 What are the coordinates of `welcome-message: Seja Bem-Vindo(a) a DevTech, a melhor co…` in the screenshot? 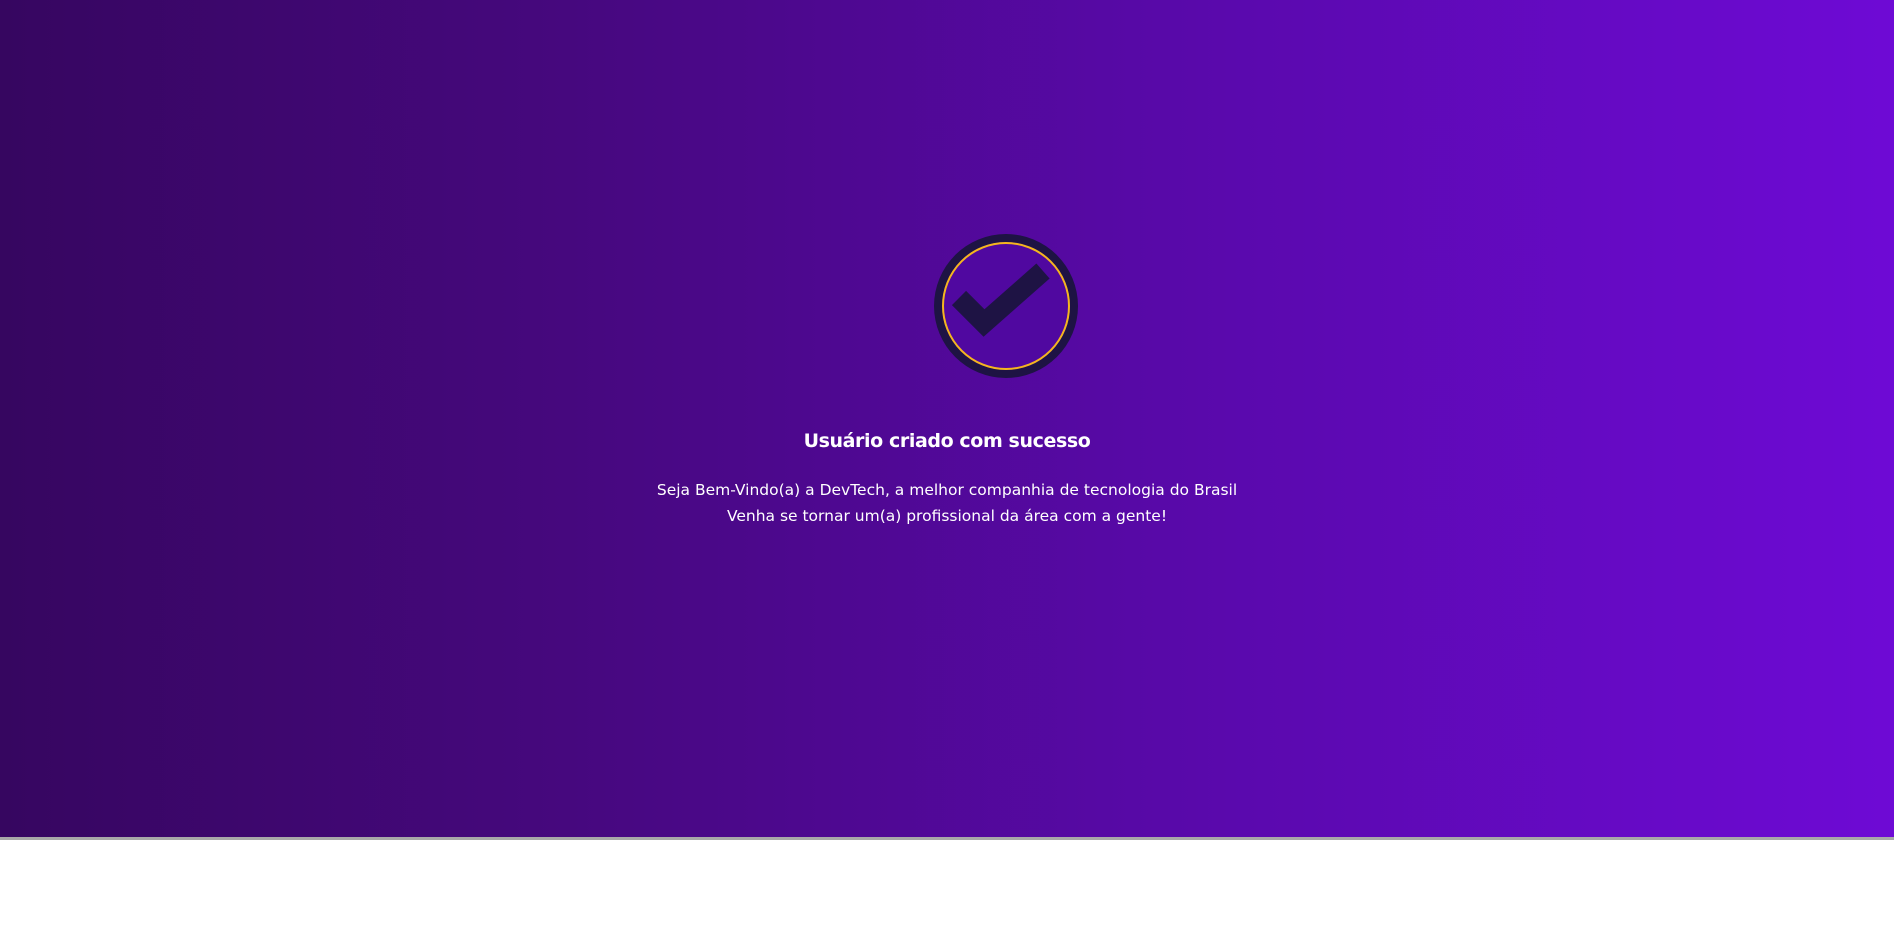 It's located at (947, 503).